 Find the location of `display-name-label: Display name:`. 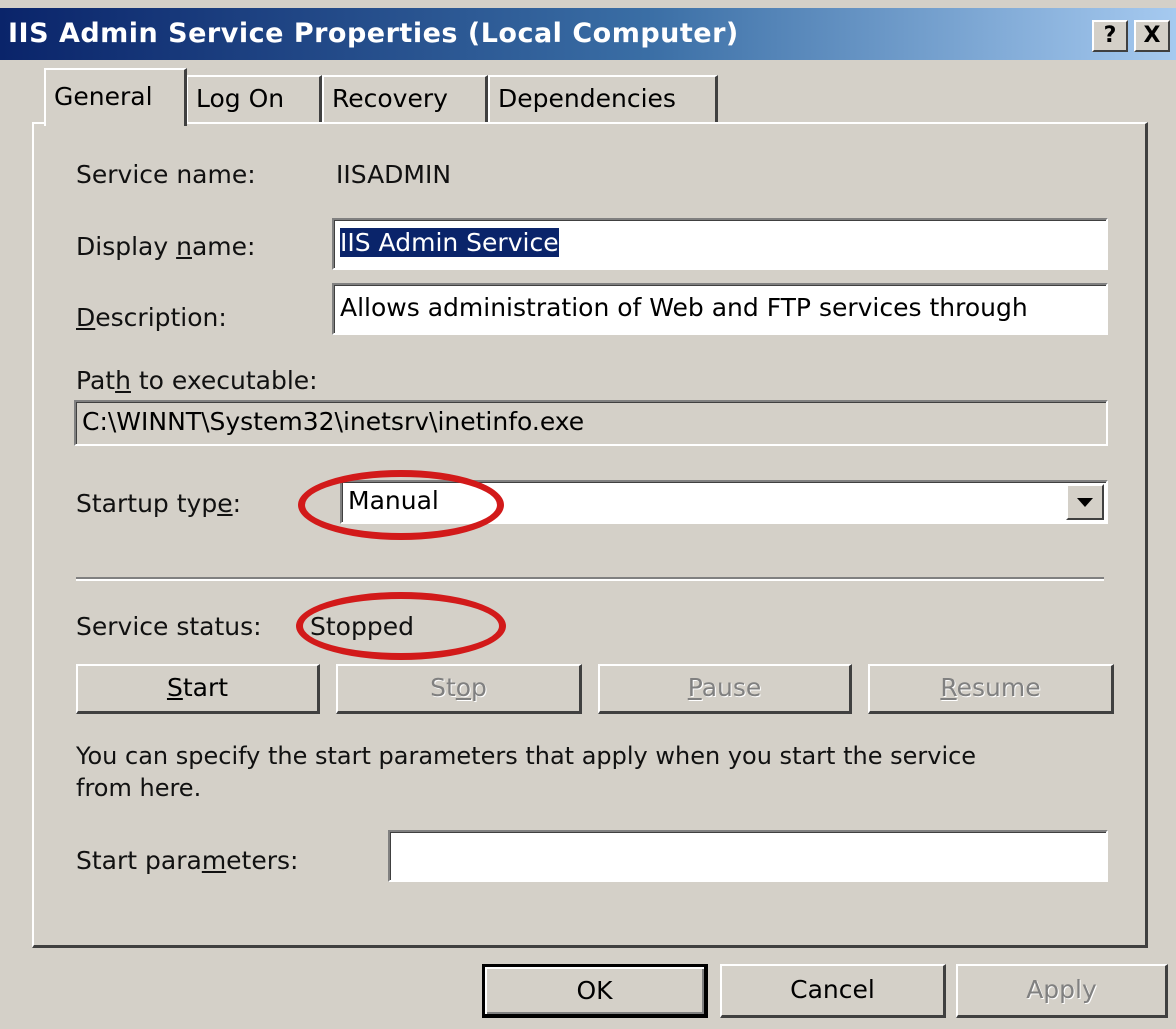

display-name-label: Display name: is located at coordinates (166, 246).